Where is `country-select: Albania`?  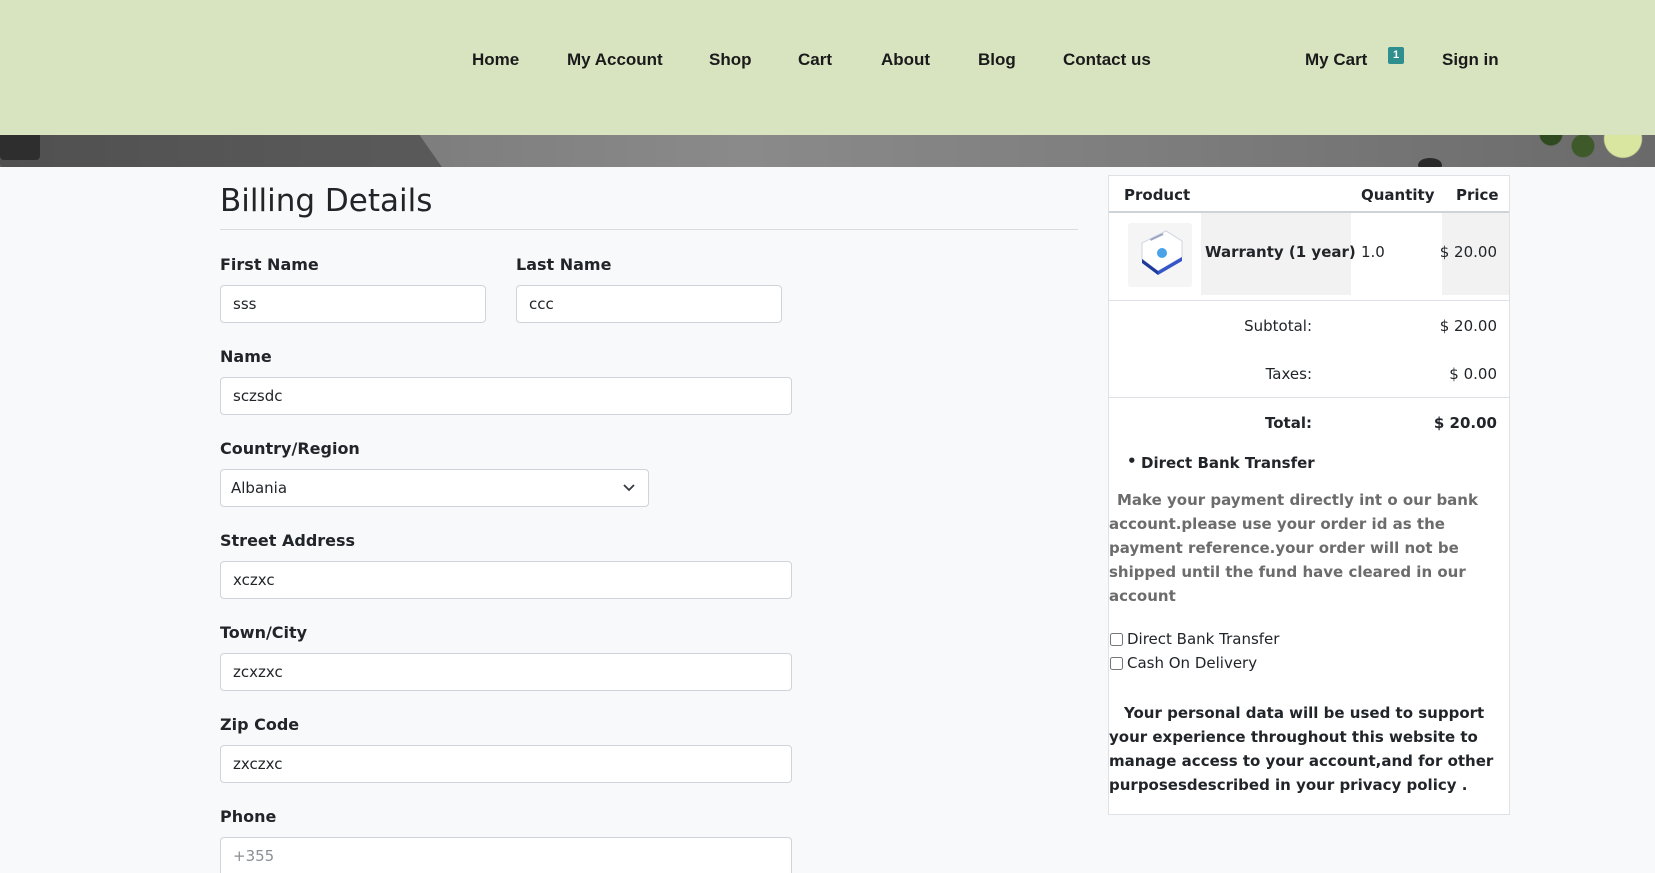 country-select: Albania is located at coordinates (434, 488).